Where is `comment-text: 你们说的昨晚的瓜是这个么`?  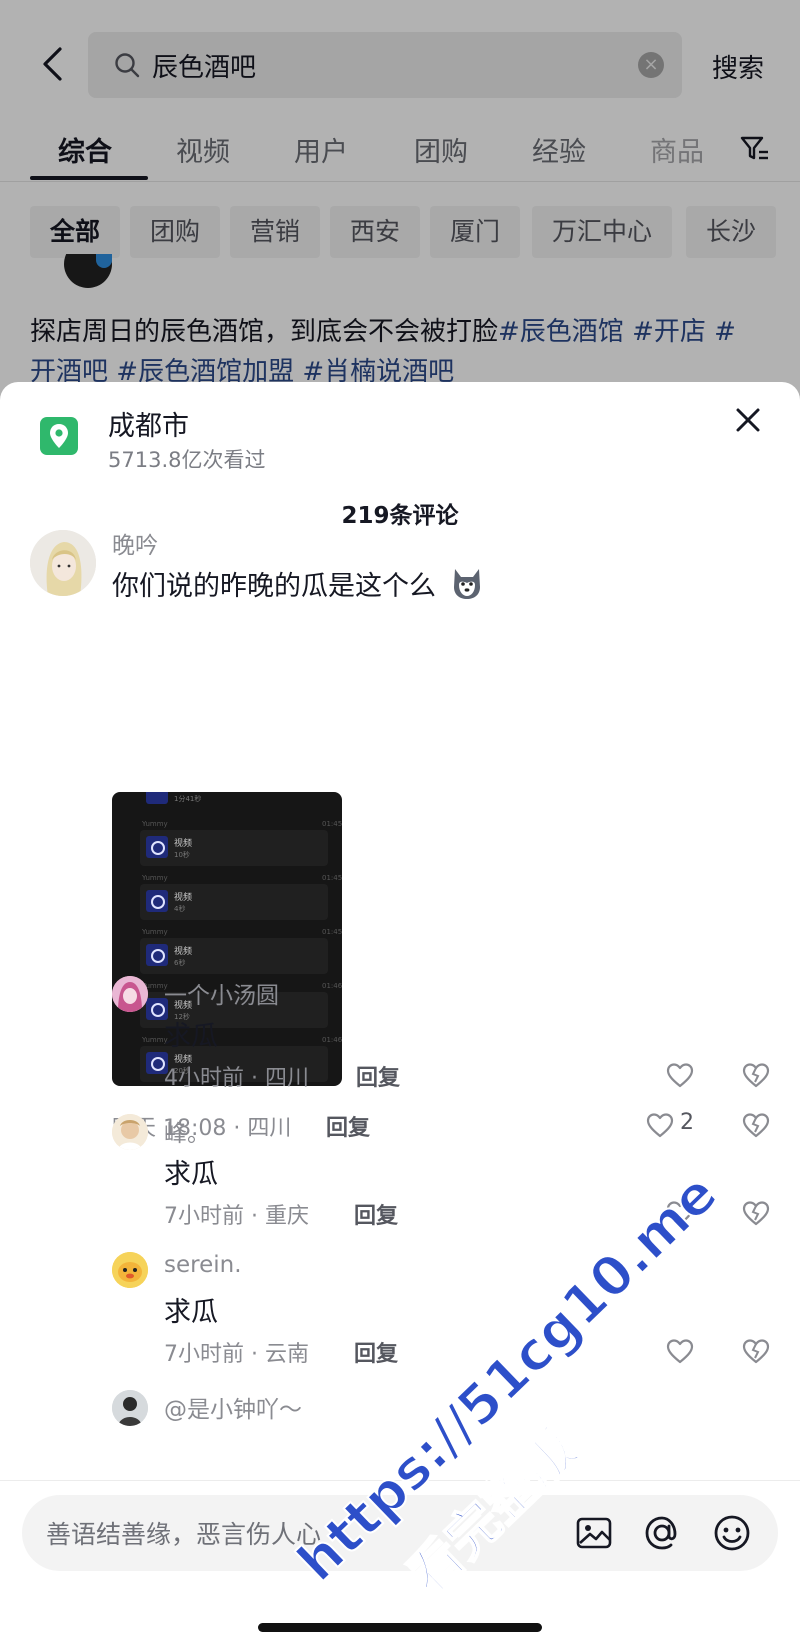 comment-text: 你们说的昨晚的瓜是这个么 is located at coordinates (298, 583).